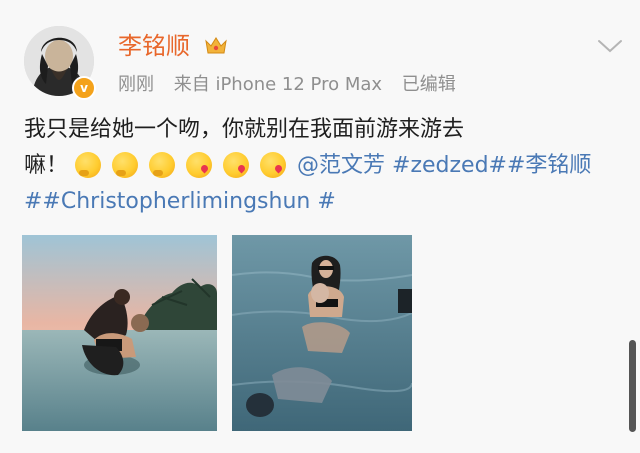 The width and height of the screenshot is (640, 453). Describe the element at coordinates (449, 165) in the screenshot. I see `topic-link-zedzed: #zedzed#` at that location.